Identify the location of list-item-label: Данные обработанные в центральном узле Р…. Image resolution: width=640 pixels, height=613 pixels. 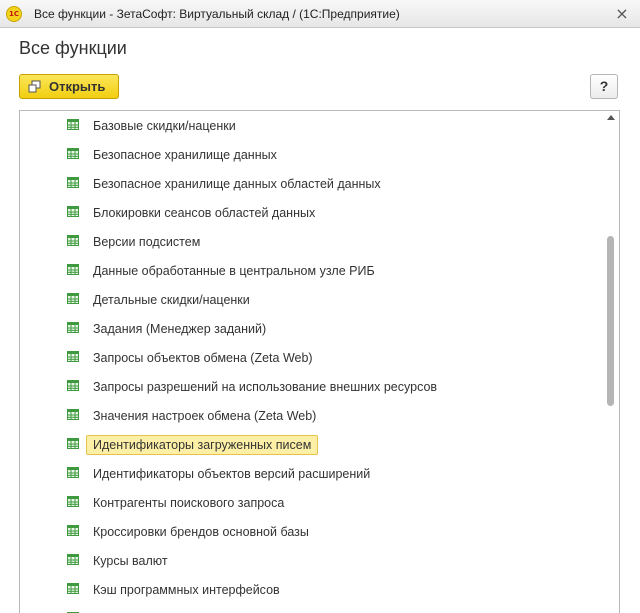
(234, 271).